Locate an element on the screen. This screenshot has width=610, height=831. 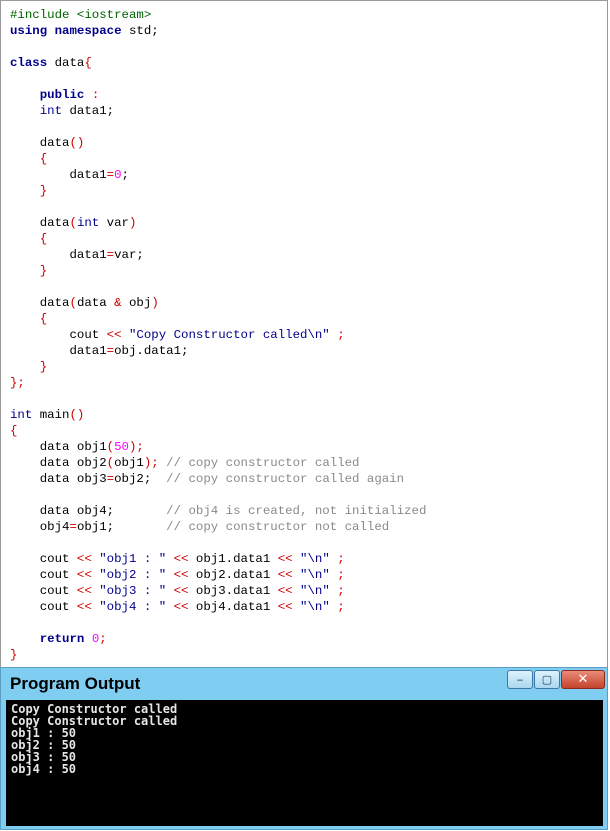
code-token: return is located at coordinates (62, 639).